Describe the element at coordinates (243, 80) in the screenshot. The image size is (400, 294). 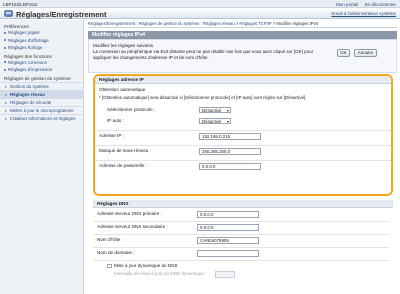
I see `ip-section-title: Réglages adresse IP` at that location.